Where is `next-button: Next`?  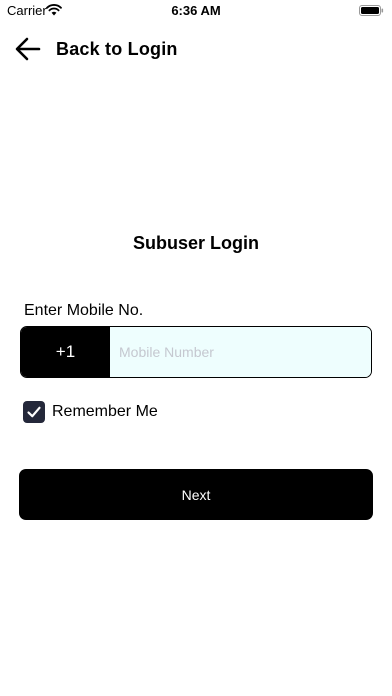 next-button: Next is located at coordinates (196, 494).